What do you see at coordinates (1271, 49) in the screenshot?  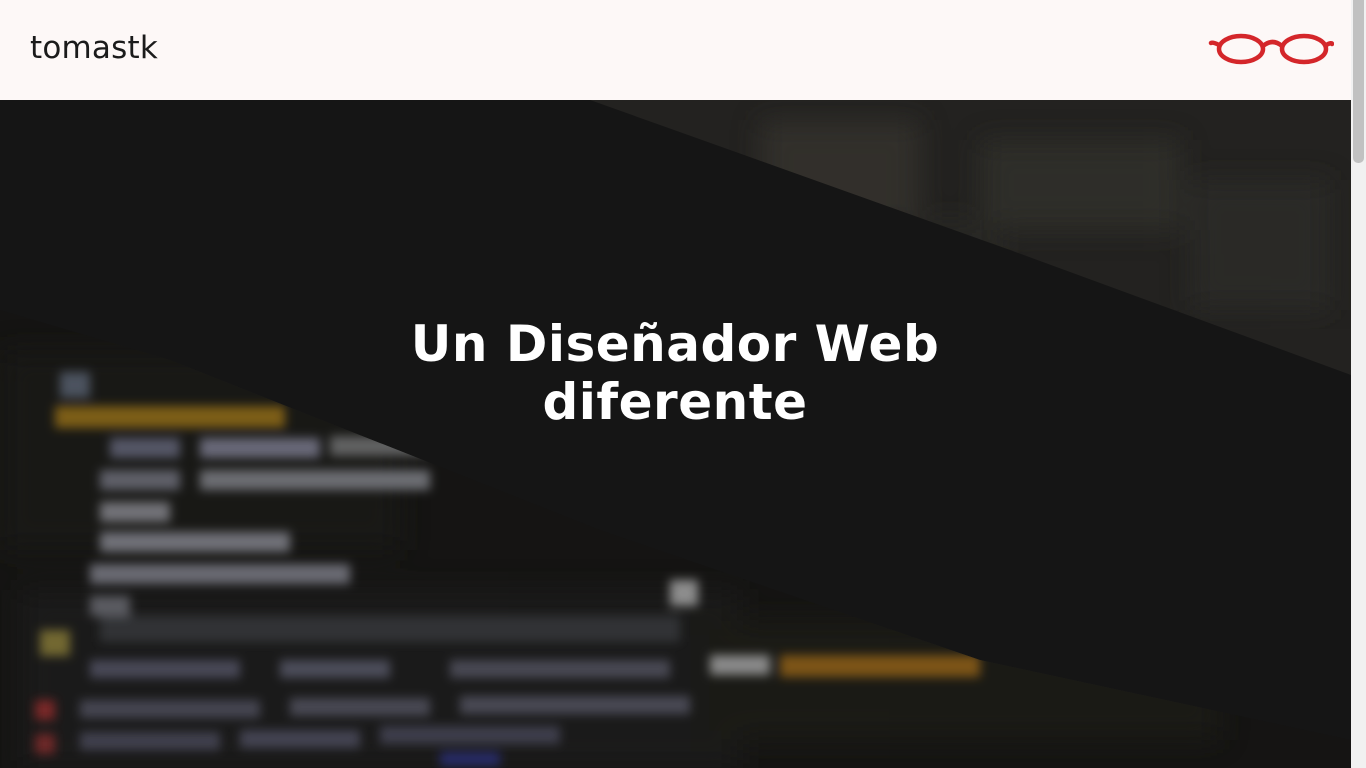 I see `glasses-icon` at bounding box center [1271, 49].